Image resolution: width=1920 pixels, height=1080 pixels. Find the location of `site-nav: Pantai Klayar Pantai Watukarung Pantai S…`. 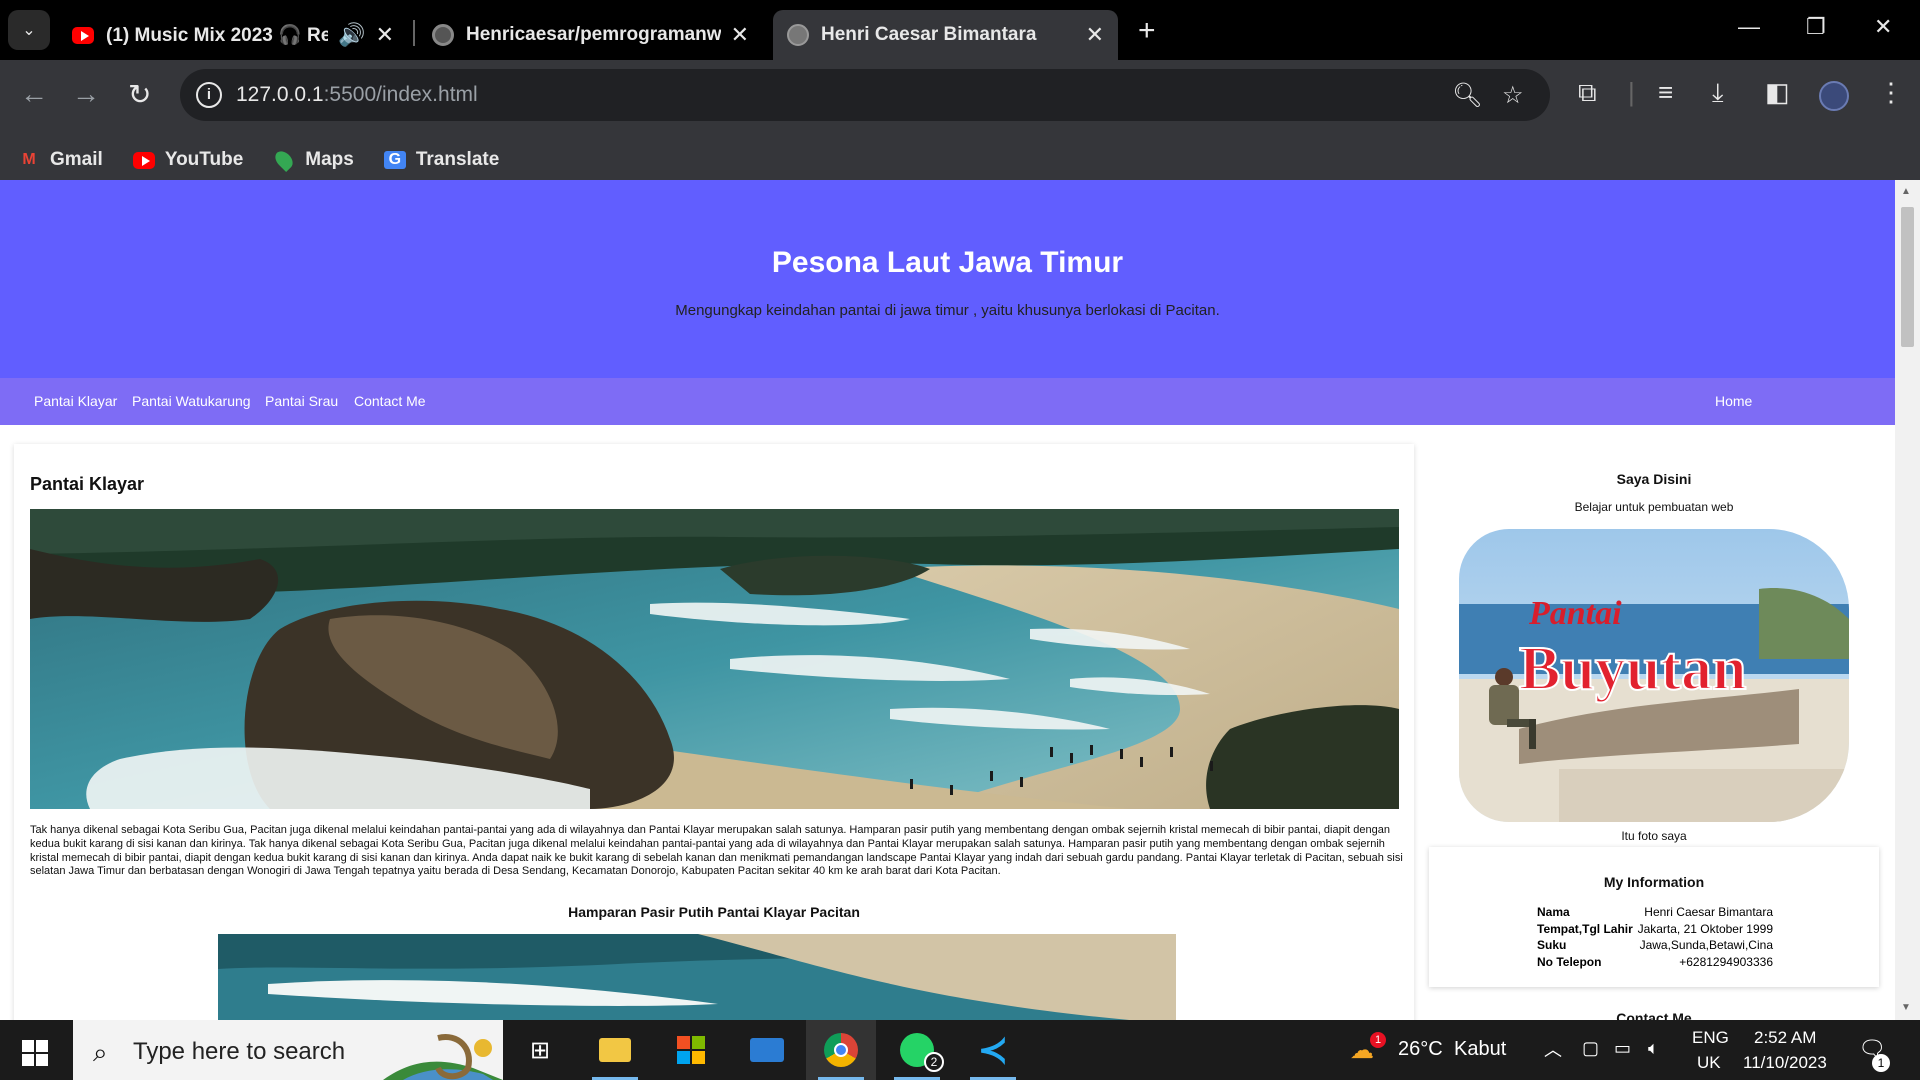

site-nav: Pantai Klayar Pantai Watukarung Pantai S… is located at coordinates (947, 401).